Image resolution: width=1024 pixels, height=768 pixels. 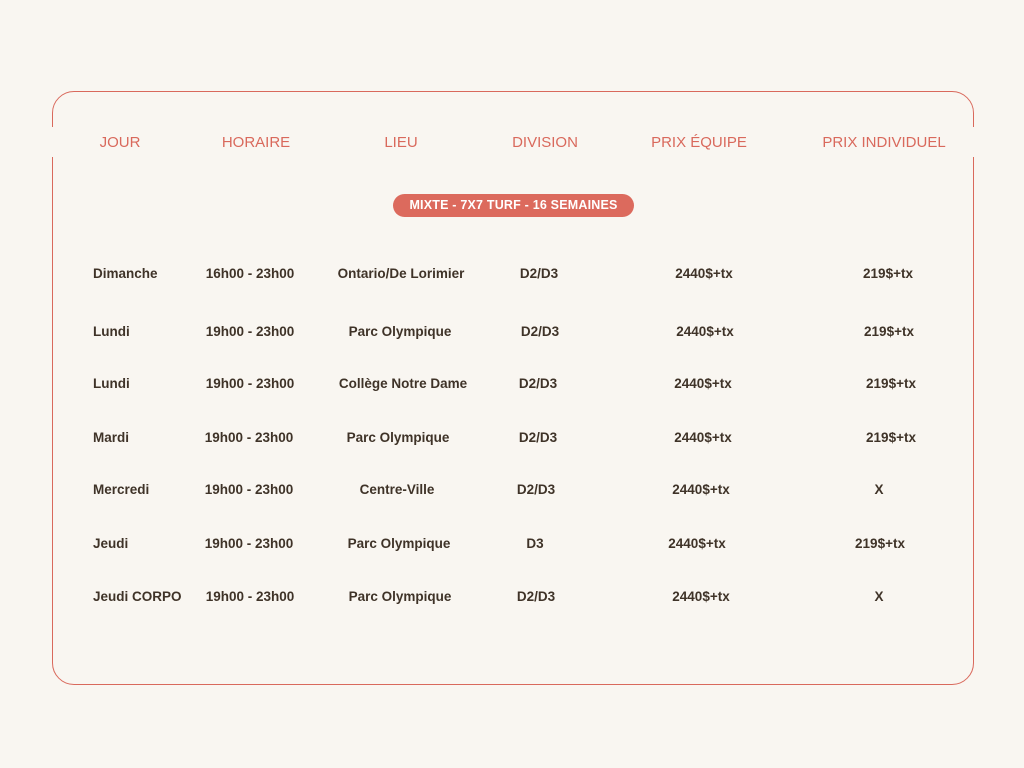 I want to click on header-prix-equipe: PRIX ÉQUIPE, so click(x=699, y=142).